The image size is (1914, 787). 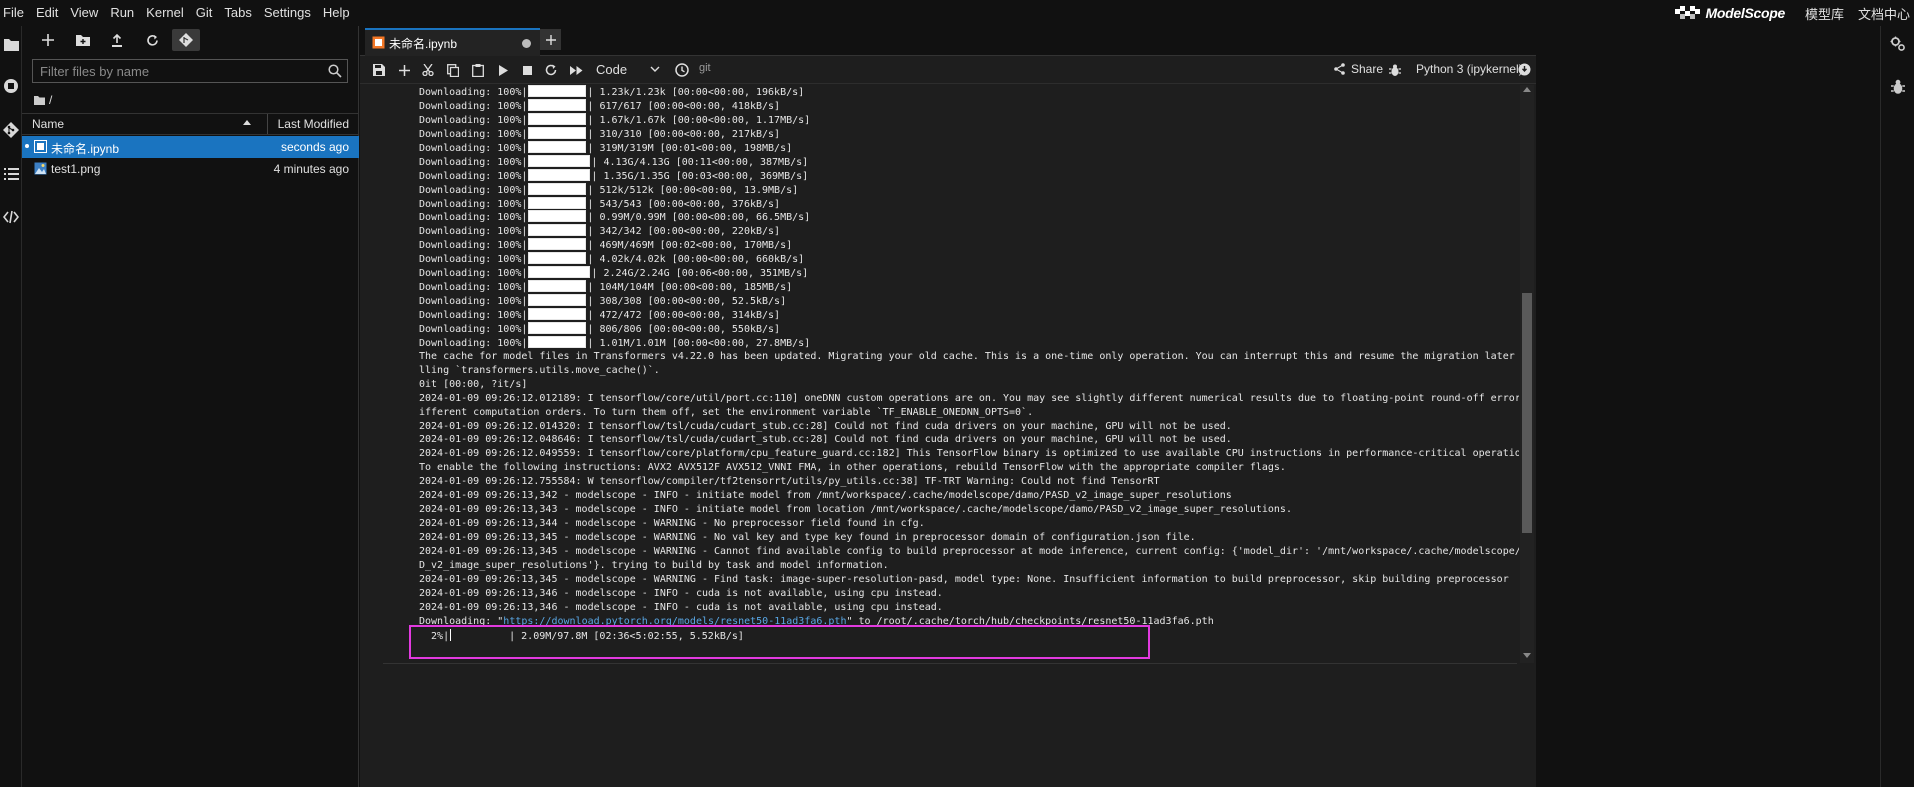 I want to click on menu-tabs: Tabs, so click(x=237, y=13).